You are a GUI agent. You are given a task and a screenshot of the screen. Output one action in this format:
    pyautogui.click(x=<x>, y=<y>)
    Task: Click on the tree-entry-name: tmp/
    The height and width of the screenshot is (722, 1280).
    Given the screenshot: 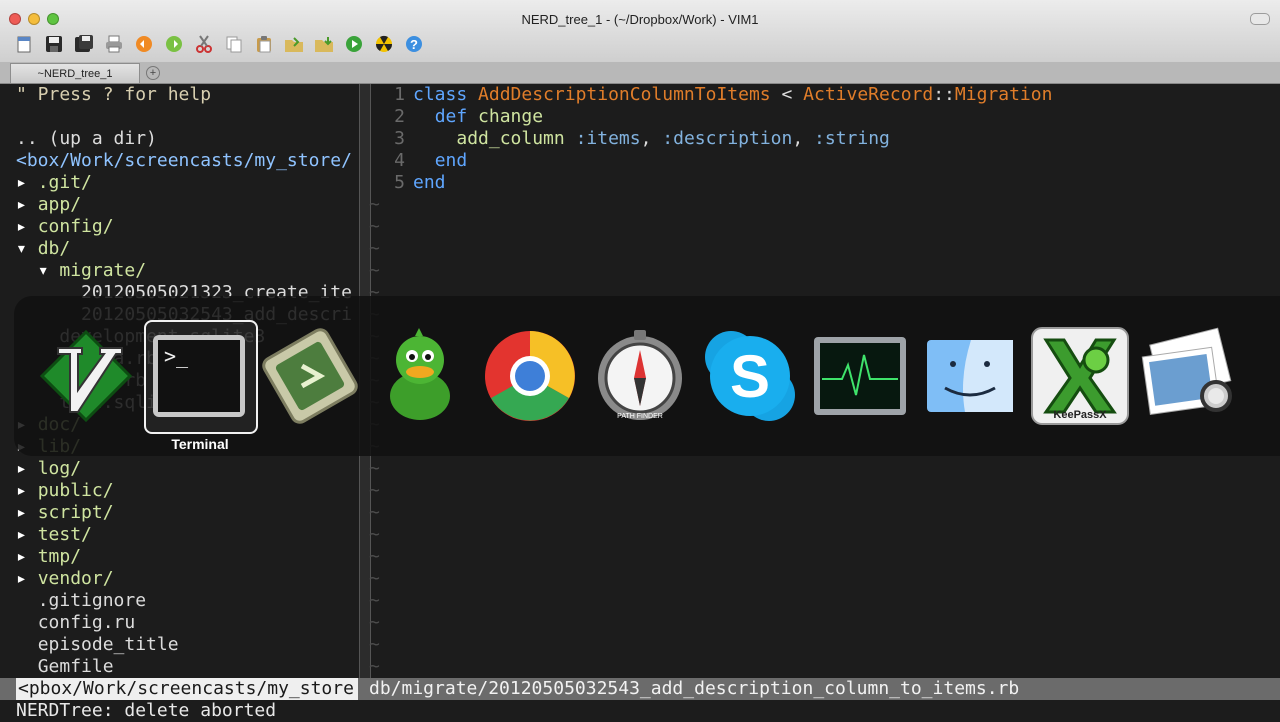 What is the action you would take?
    pyautogui.click(x=59, y=556)
    